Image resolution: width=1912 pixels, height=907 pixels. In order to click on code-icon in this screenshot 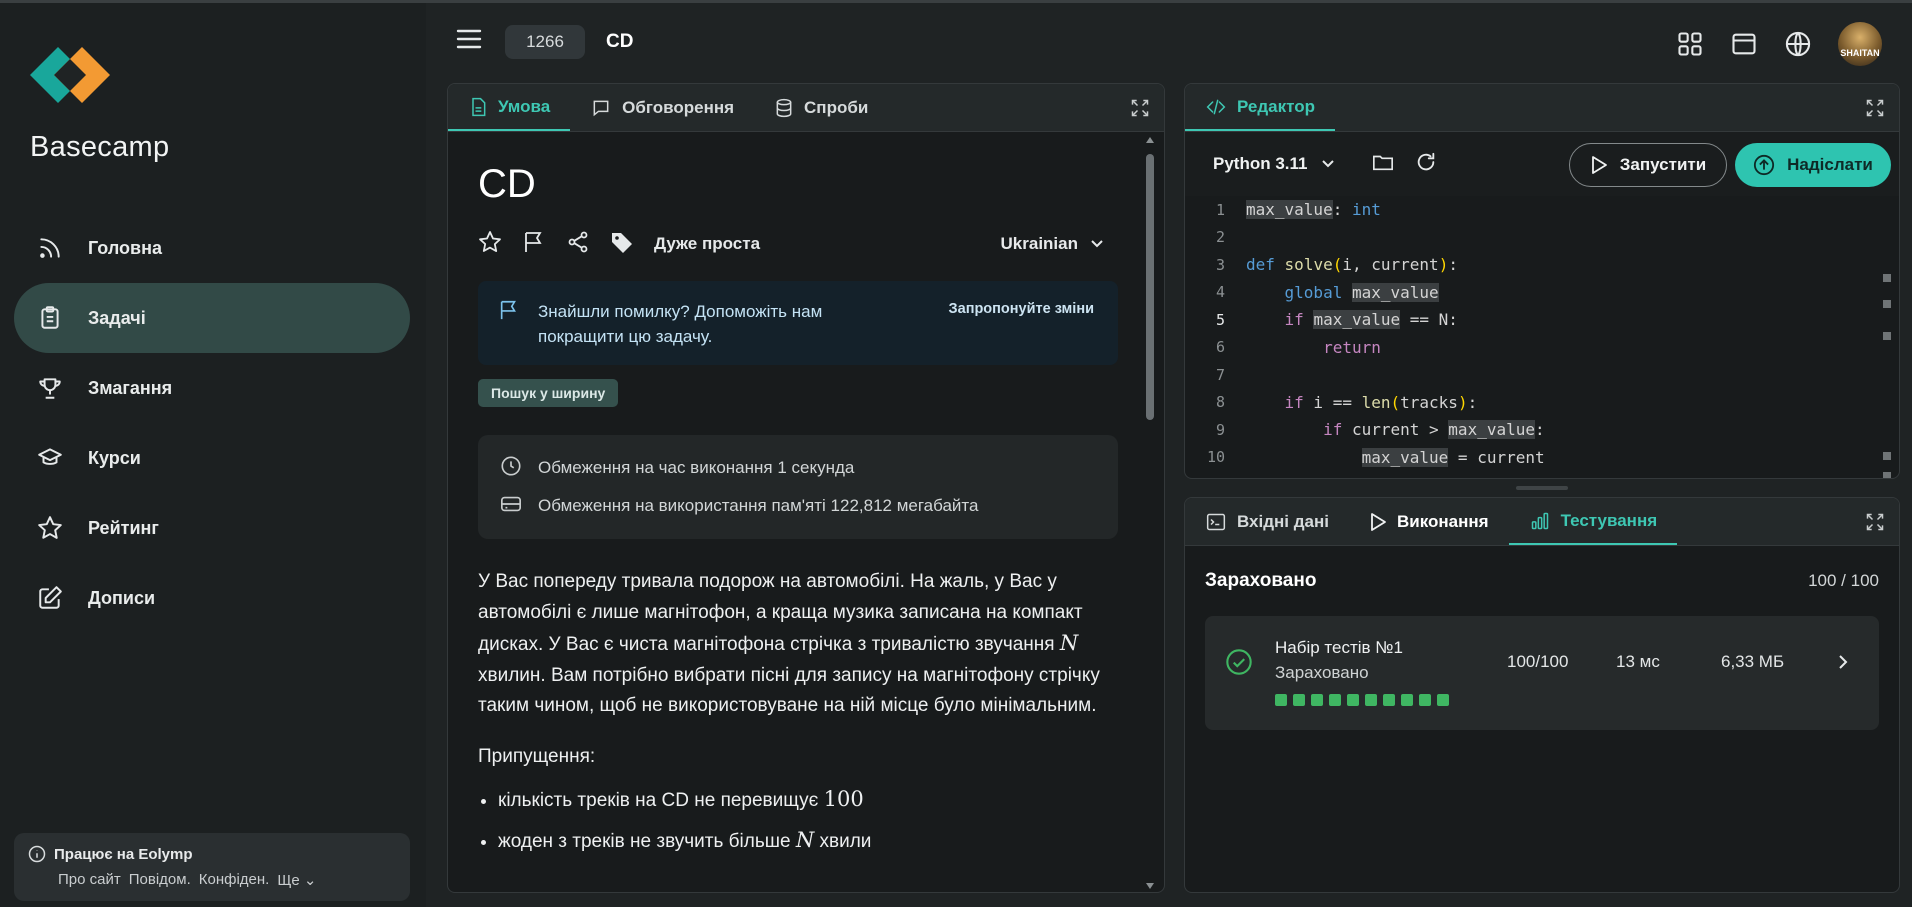, I will do `click(1216, 106)`.